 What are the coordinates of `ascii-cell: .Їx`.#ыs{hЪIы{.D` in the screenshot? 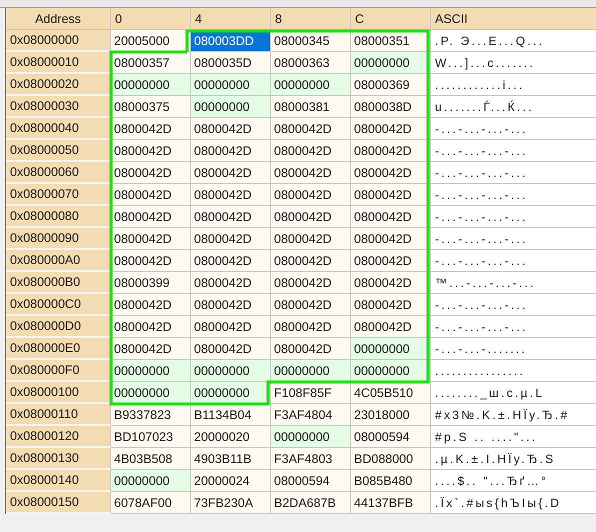 It's located at (513, 503).